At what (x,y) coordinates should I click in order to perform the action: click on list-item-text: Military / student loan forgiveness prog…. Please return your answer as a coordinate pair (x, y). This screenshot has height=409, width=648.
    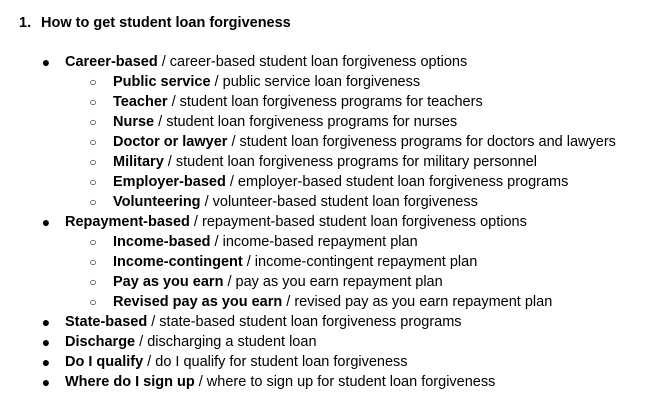
    Looking at the image, I should click on (325, 162).